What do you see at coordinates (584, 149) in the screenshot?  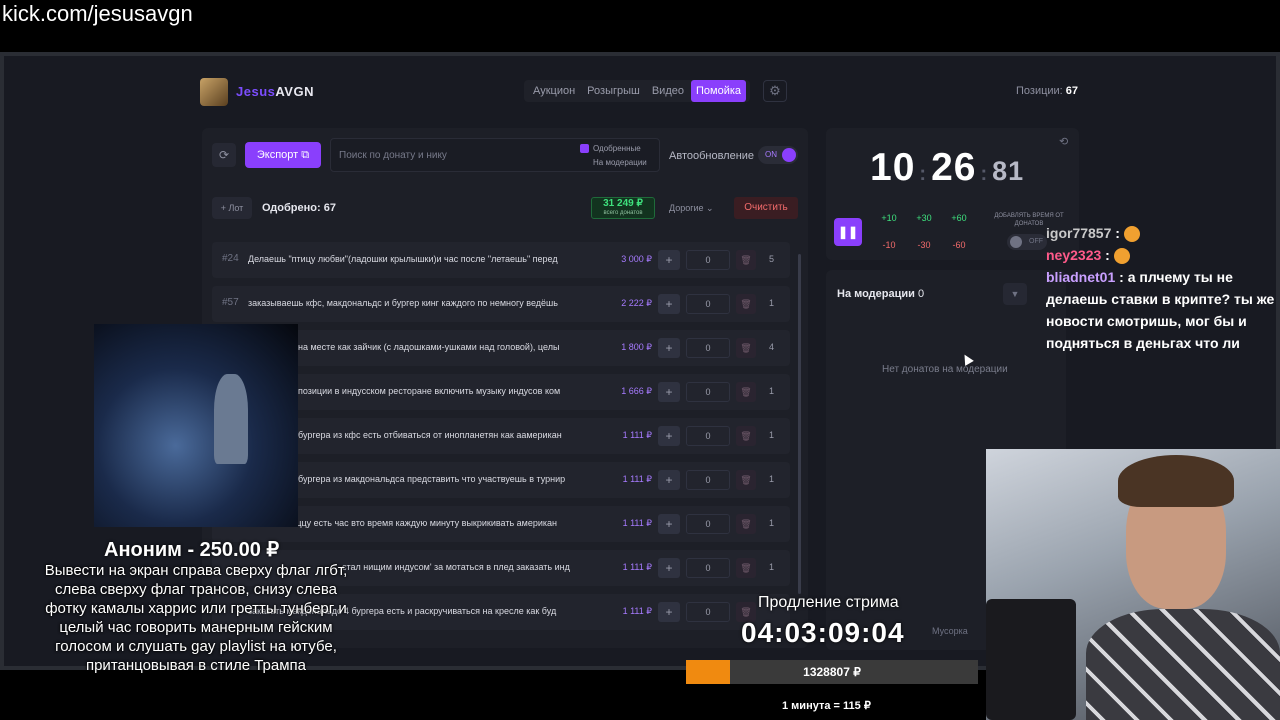 I see `checkbox-approved` at bounding box center [584, 149].